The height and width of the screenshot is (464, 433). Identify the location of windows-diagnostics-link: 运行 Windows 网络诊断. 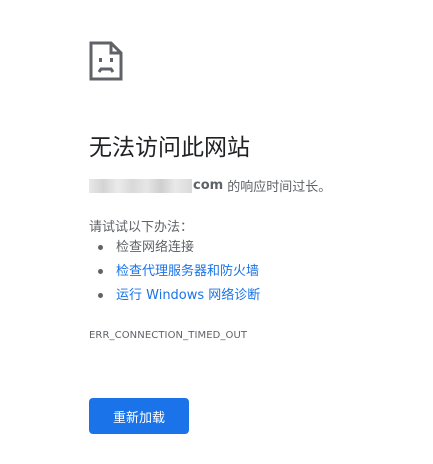
(188, 295).